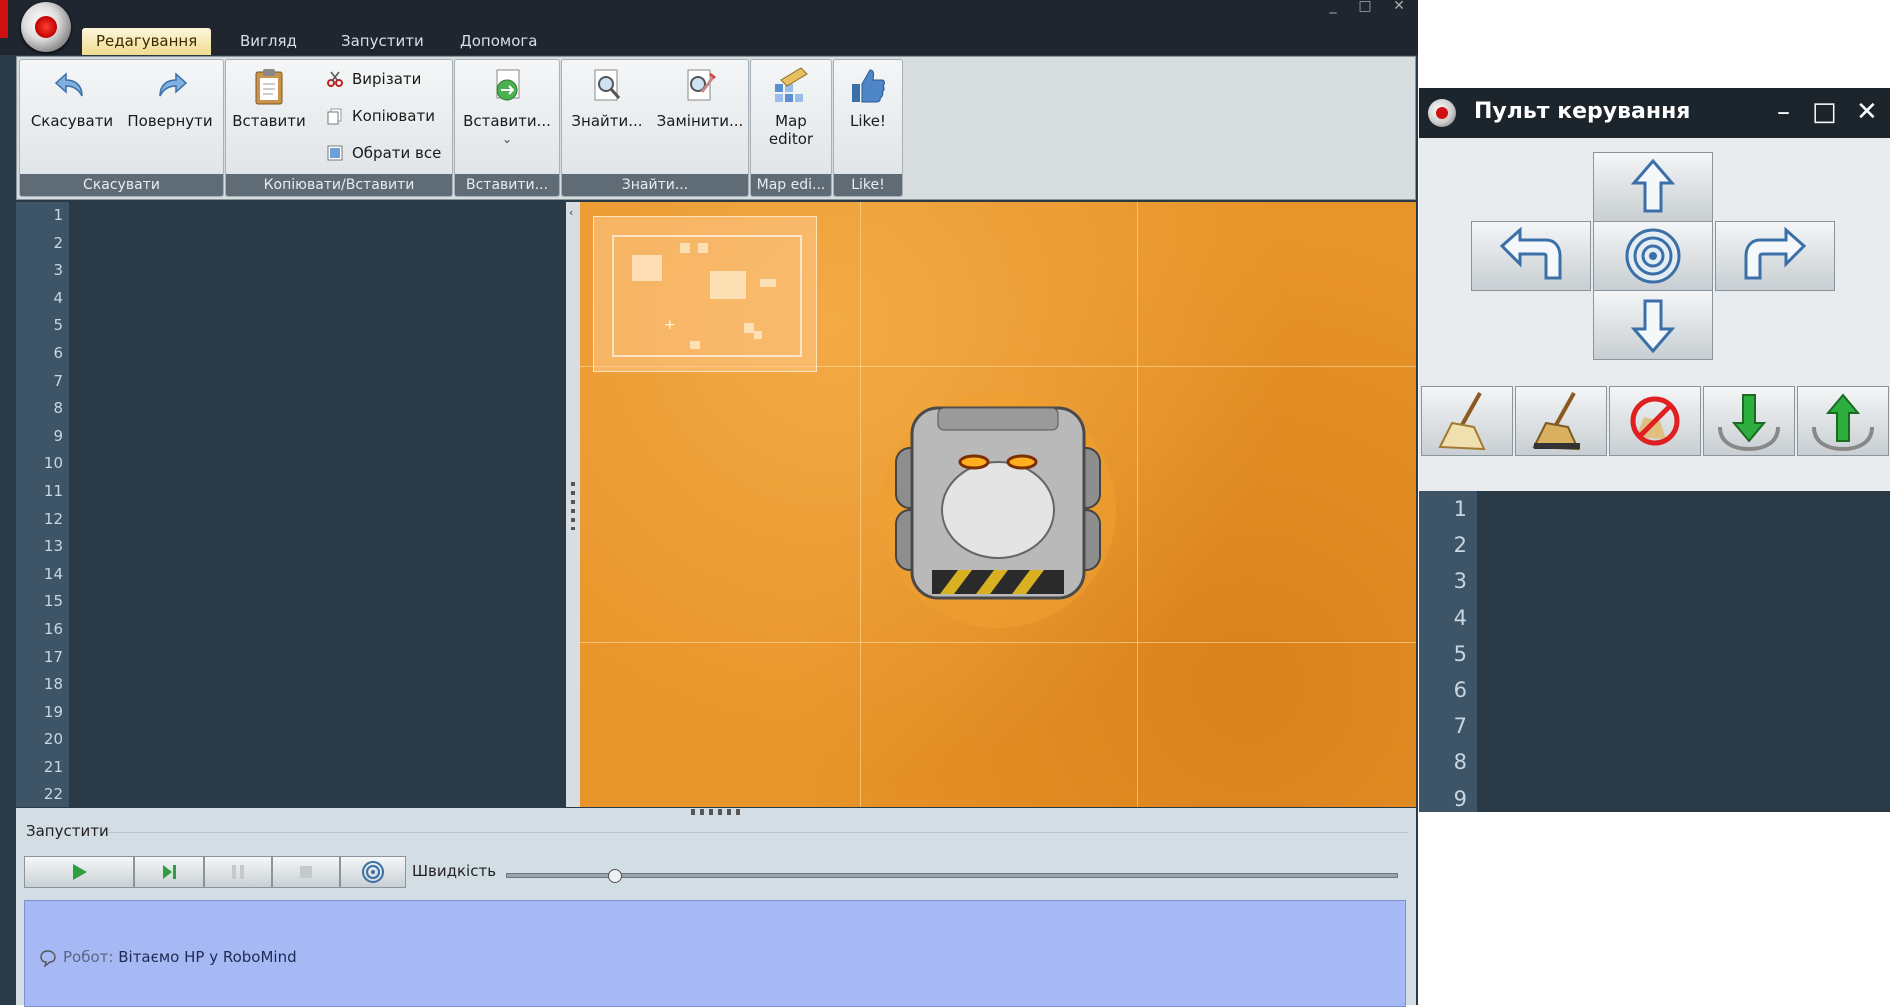 The image size is (1890, 1007). I want to click on minimap: +, so click(705, 294).